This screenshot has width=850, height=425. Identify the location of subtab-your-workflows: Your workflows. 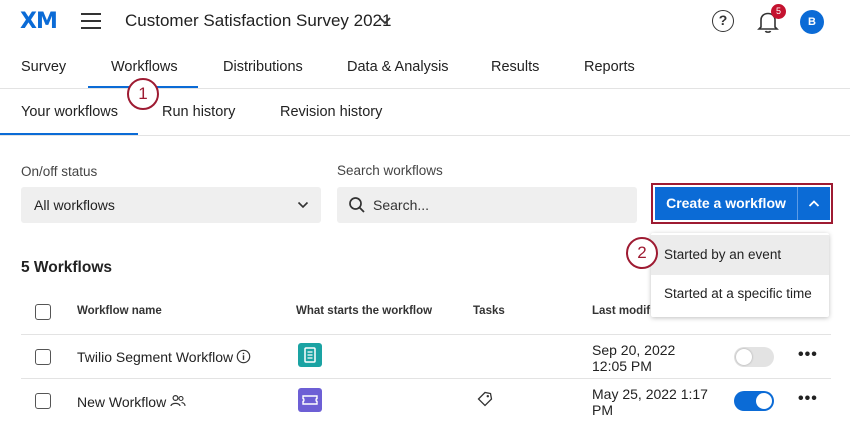
(69, 112).